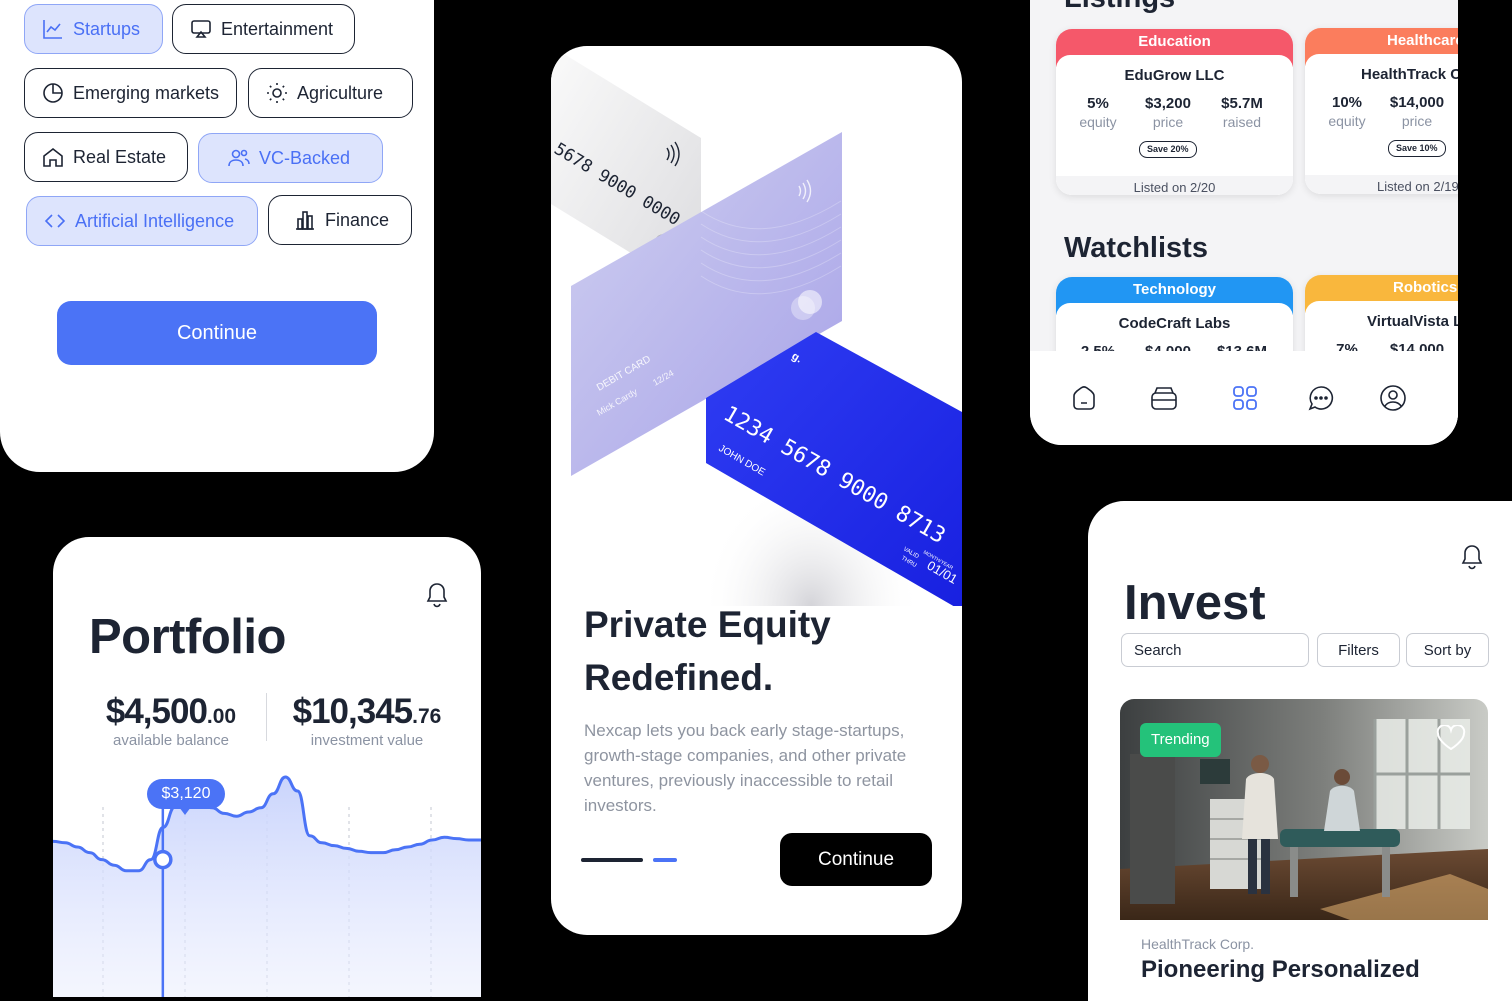 The height and width of the screenshot is (1001, 1512). I want to click on chip-real-estate: Real Estate, so click(106, 157).